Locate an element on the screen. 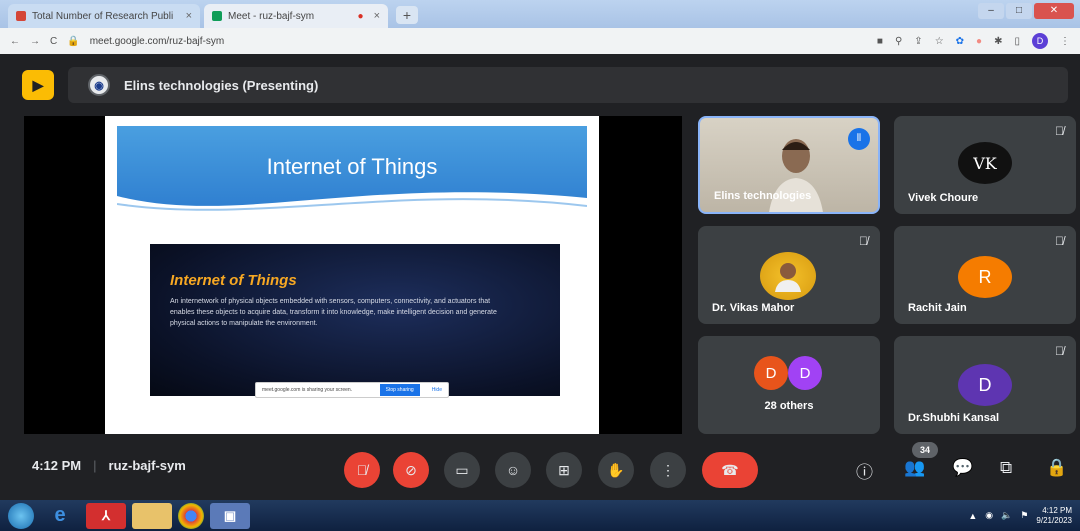 Image resolution: width=1080 pixels, height=531 pixels. tray-arrow-icon: ▲ is located at coordinates (972, 516).